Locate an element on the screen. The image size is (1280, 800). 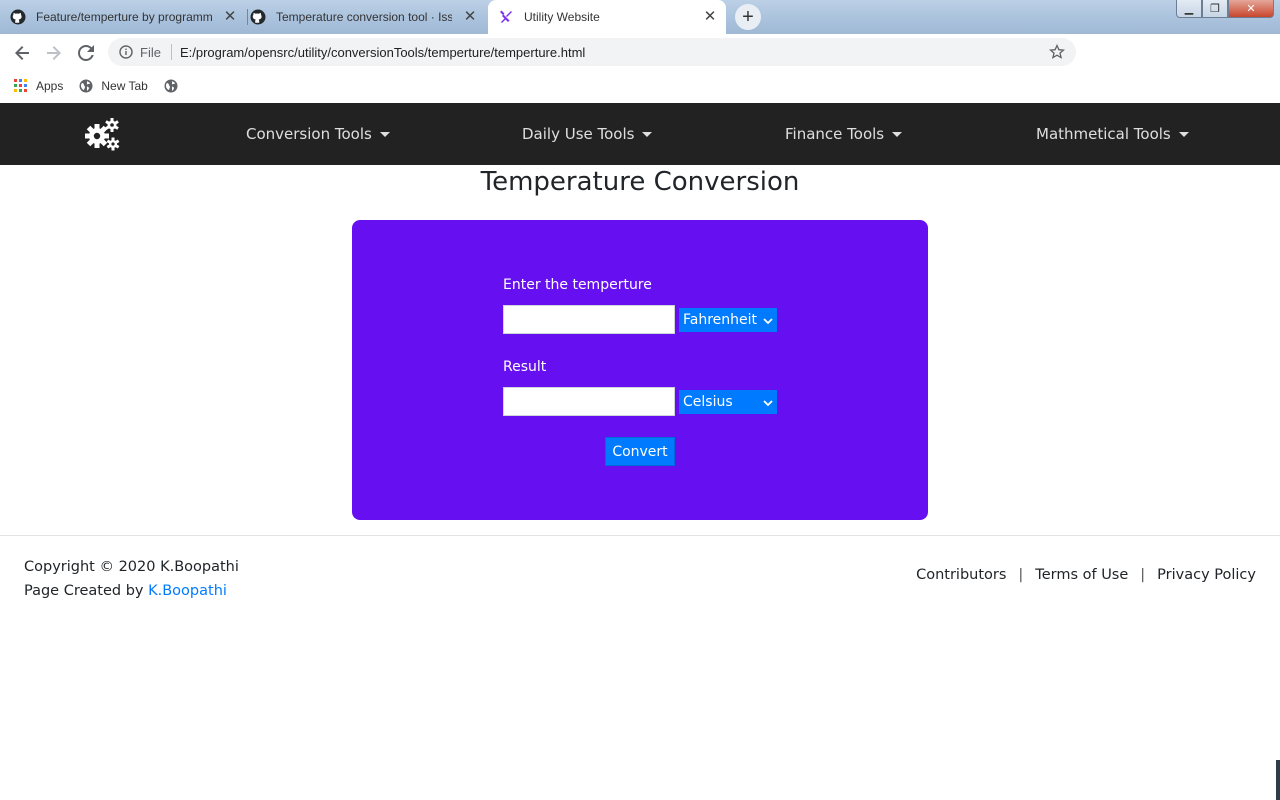
nav-daily-use-tools: Daily Use Tools is located at coordinates (587, 134).